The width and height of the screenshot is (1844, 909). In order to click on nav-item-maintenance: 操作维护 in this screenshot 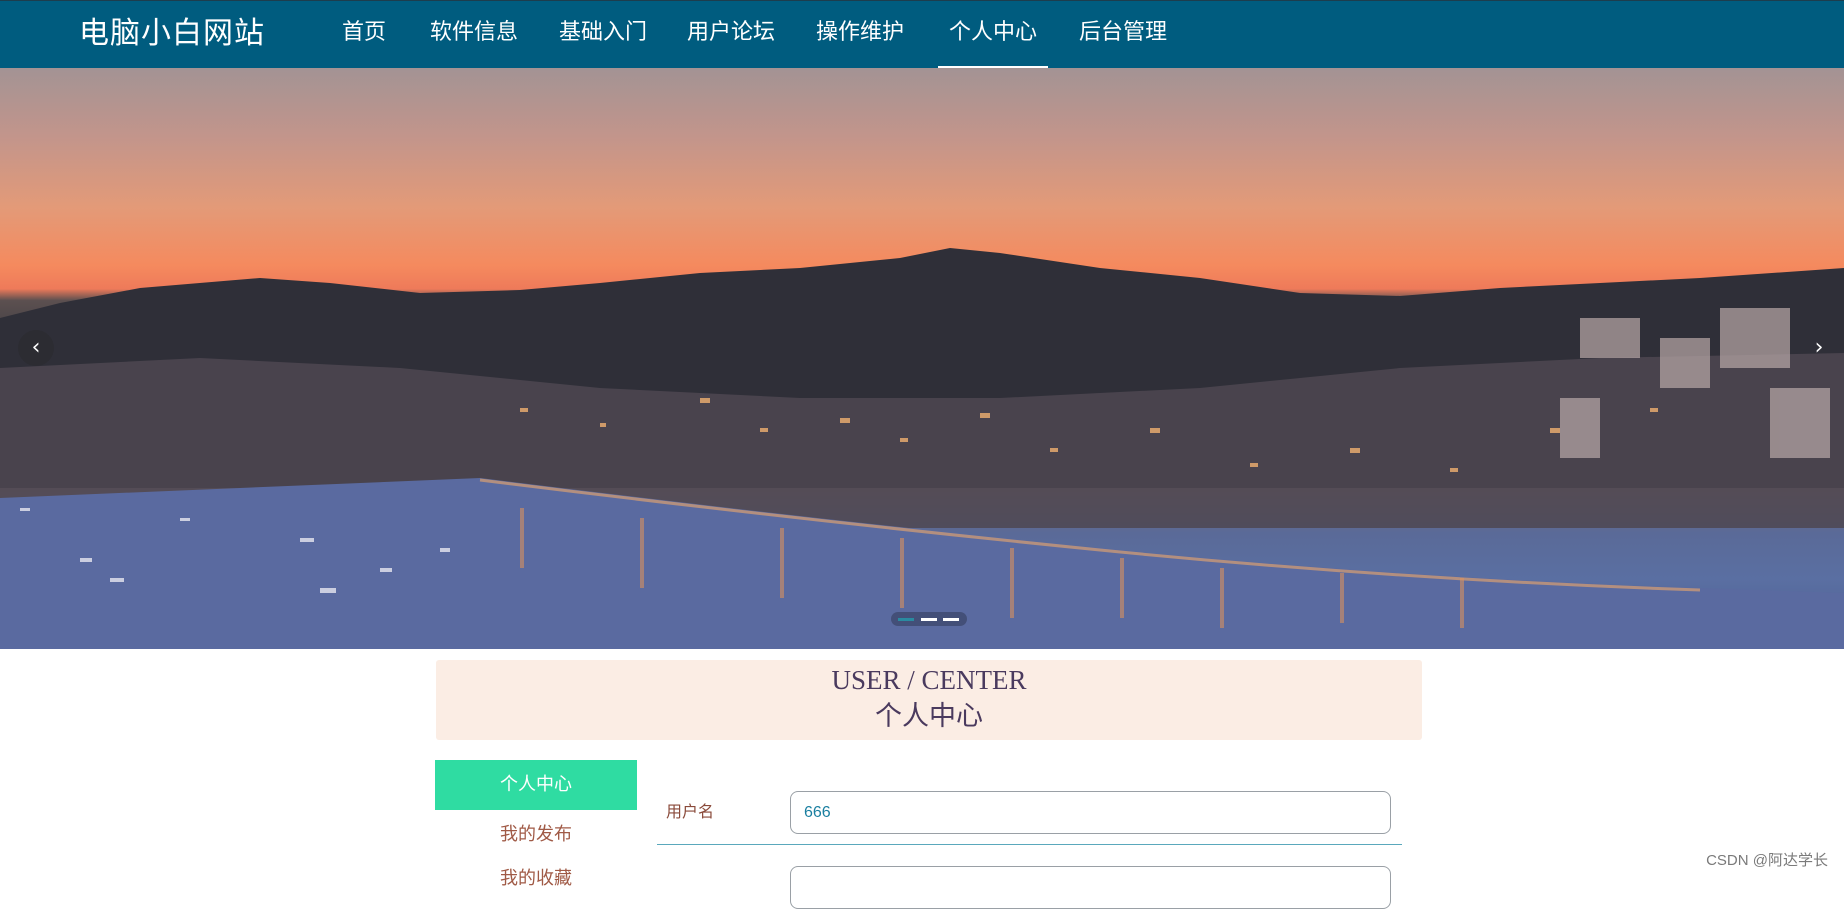, I will do `click(860, 35)`.